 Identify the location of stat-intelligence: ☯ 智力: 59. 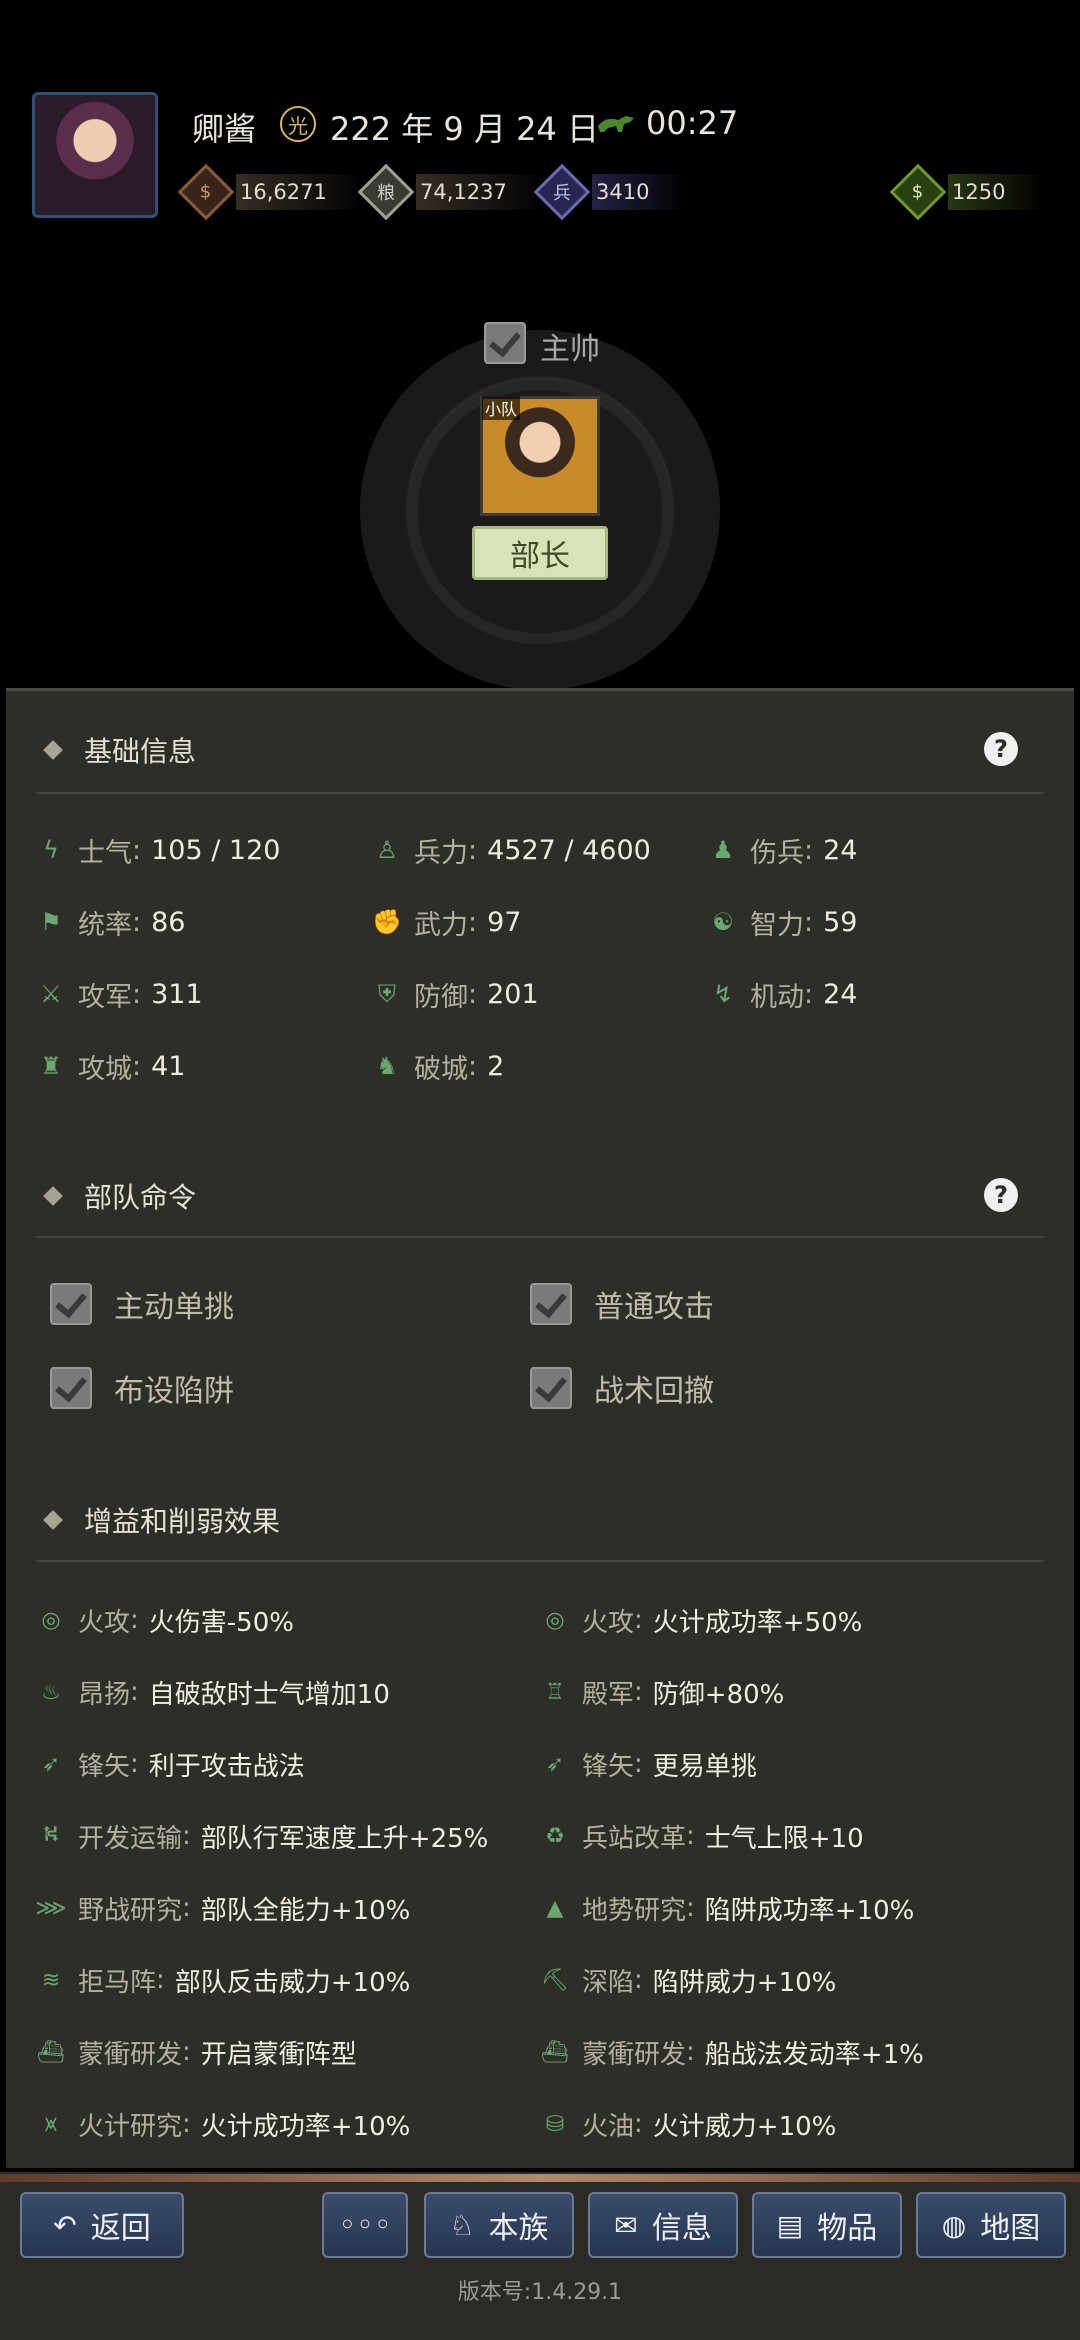
(782, 922).